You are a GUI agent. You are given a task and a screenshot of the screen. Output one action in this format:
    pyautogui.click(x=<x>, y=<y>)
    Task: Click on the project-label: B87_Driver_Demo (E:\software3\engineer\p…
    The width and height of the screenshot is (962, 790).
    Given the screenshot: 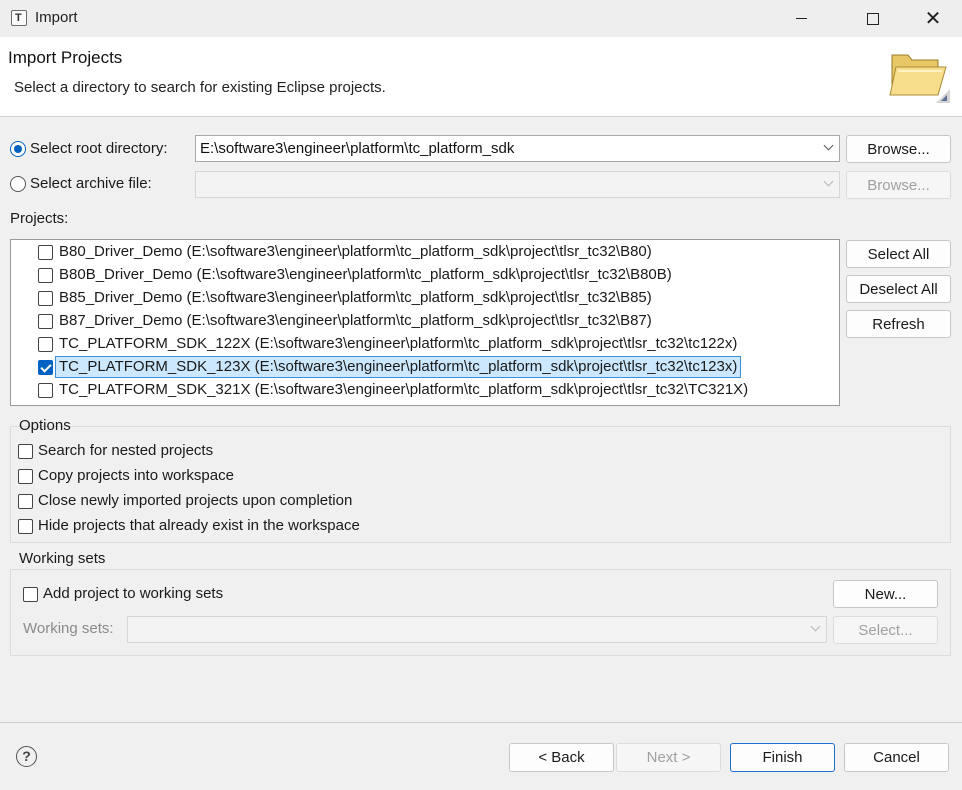 What is the action you would take?
    pyautogui.click(x=355, y=320)
    